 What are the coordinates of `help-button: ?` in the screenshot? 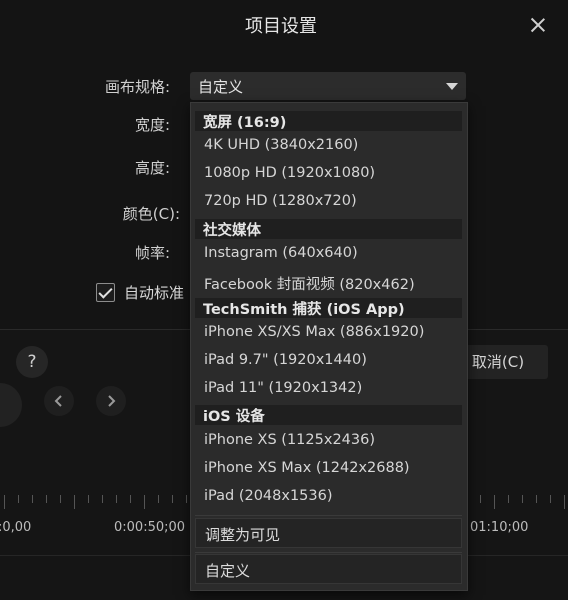 It's located at (32, 362).